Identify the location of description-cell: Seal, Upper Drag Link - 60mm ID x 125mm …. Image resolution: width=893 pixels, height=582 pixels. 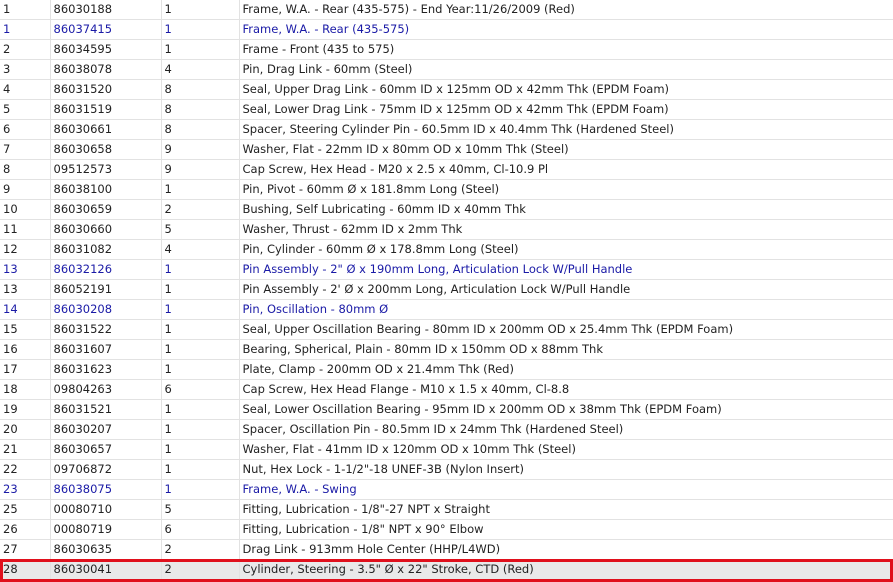
(566, 89).